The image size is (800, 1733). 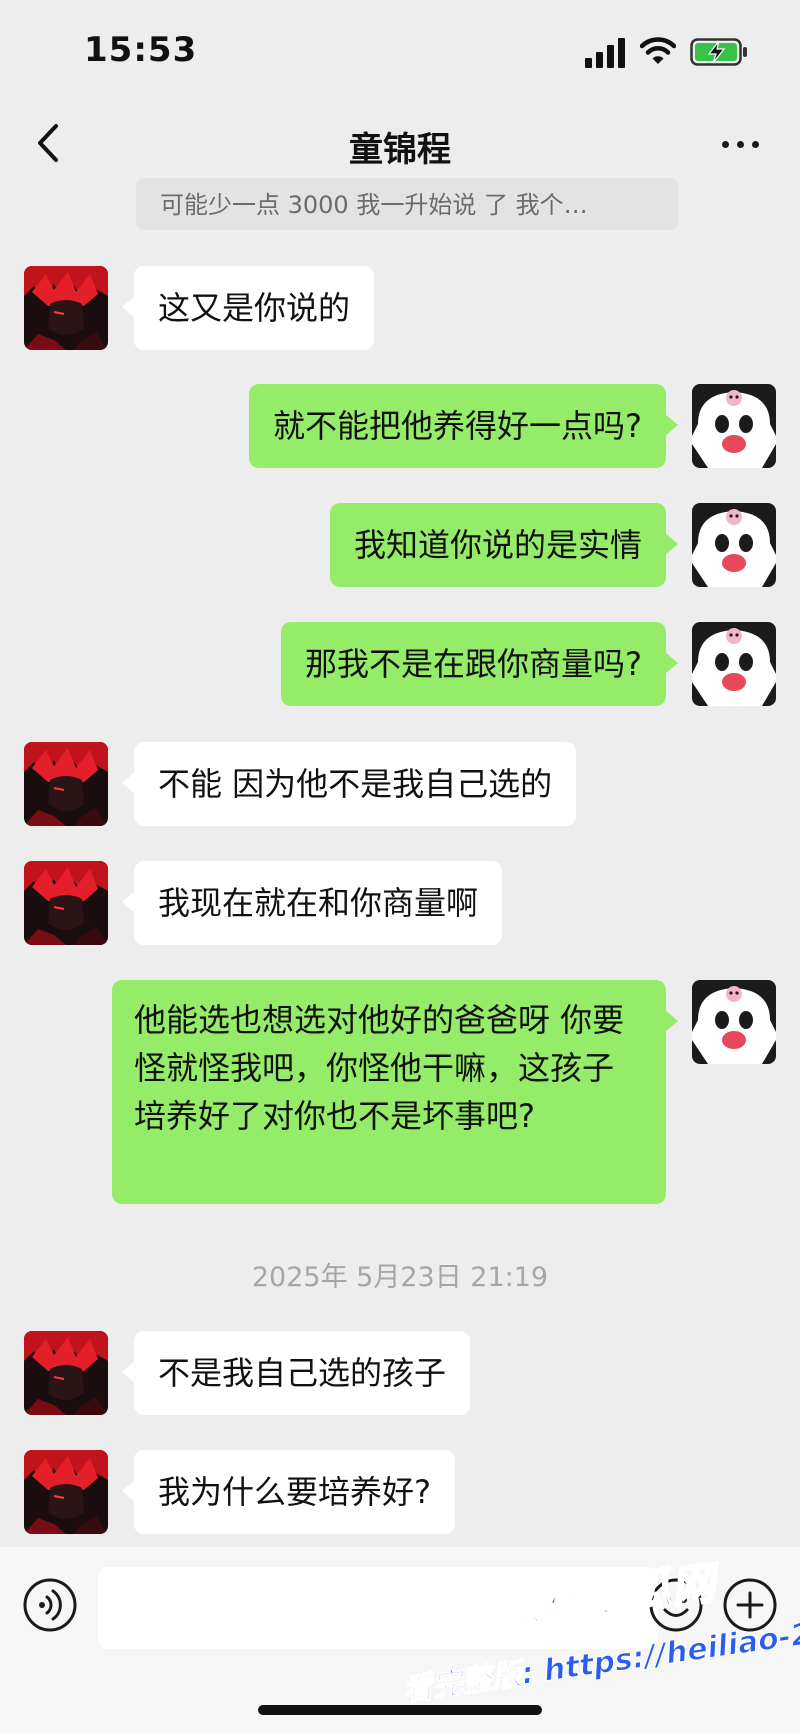 I want to click on home-indicator, so click(x=400, y=1710).